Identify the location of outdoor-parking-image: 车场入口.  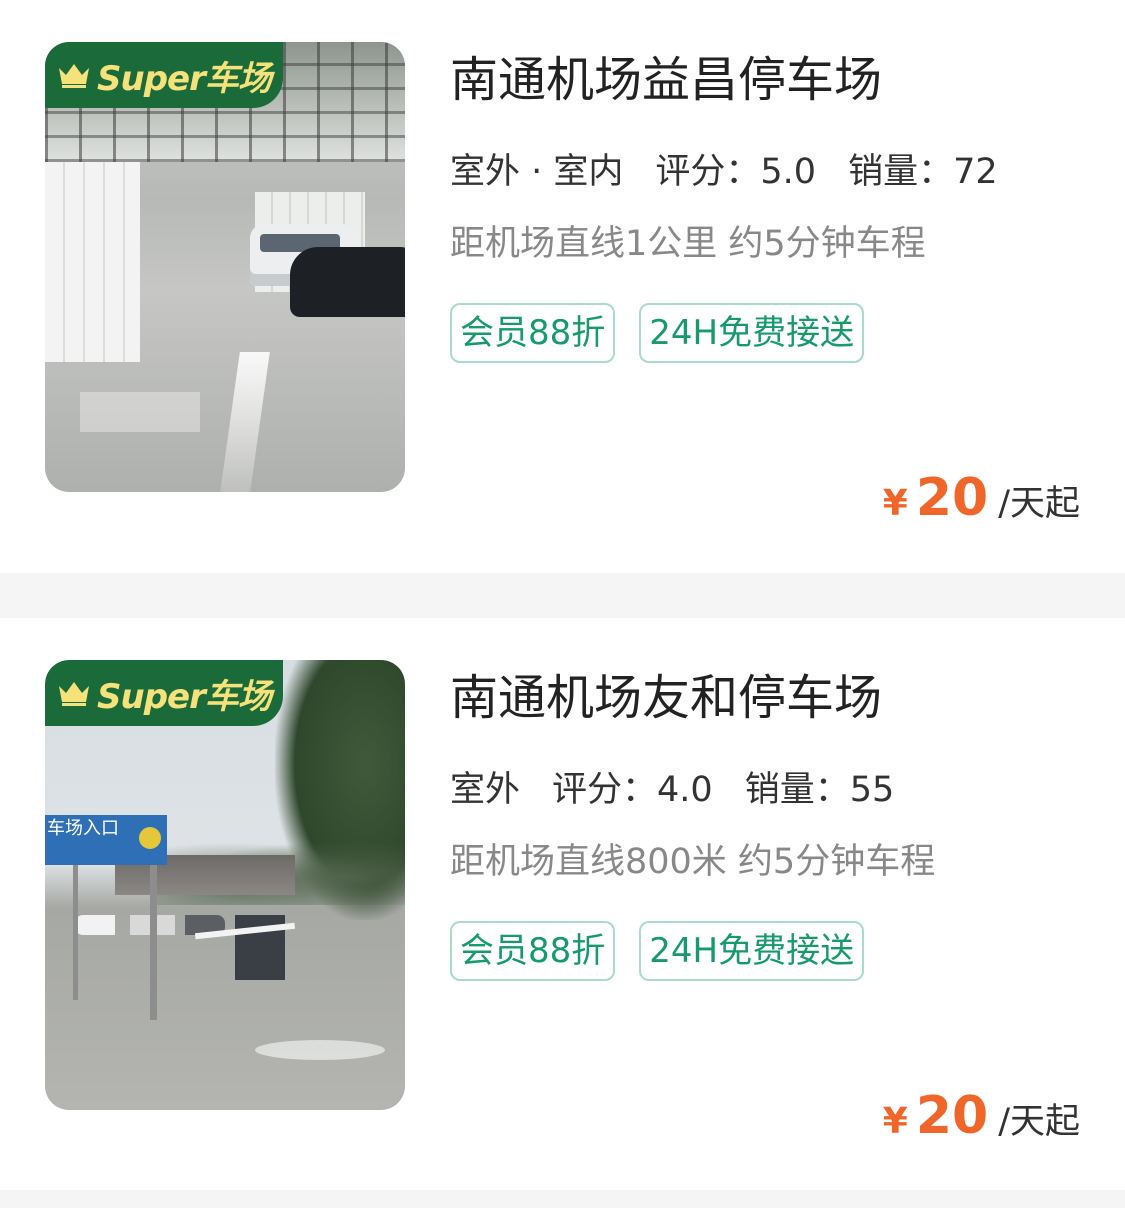
(225, 885).